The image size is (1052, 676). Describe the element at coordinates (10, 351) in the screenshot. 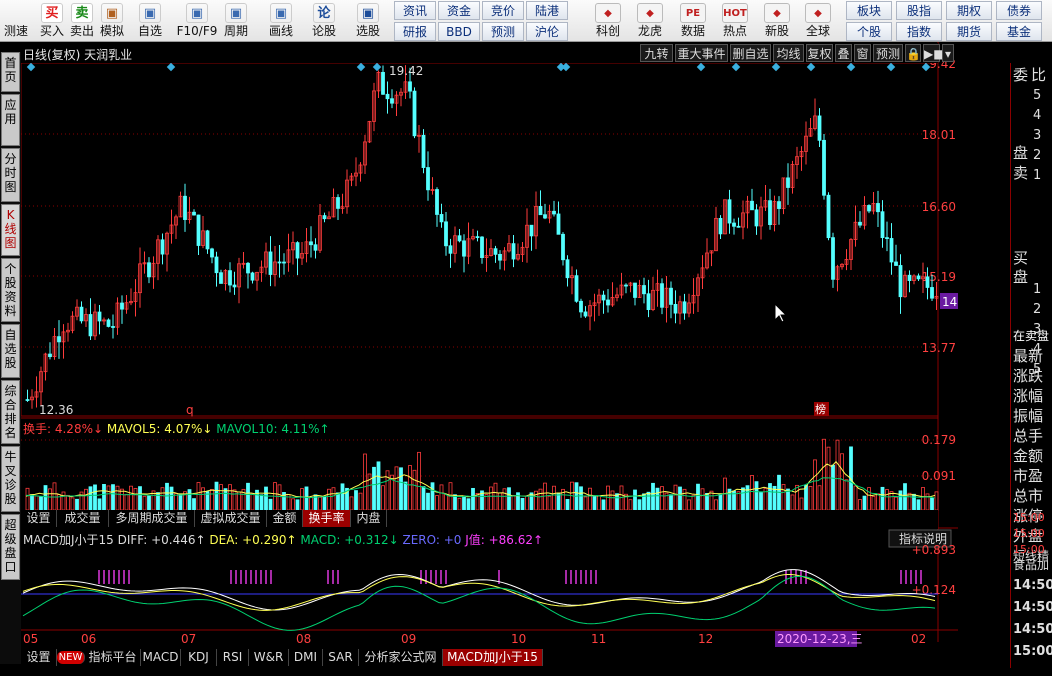

I see `nav-tab-5: 自选股` at that location.